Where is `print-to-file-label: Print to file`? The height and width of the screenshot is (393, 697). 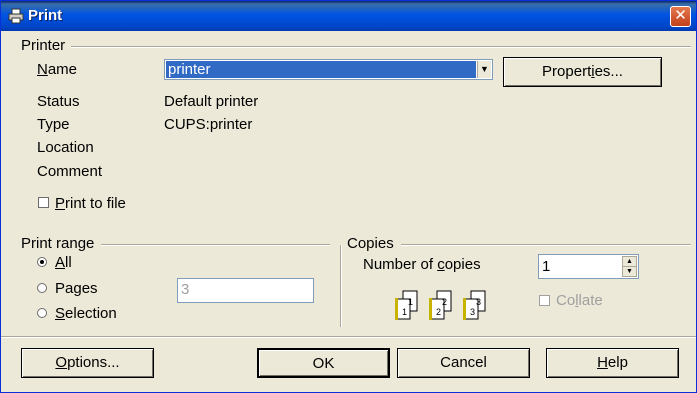
print-to-file-label: Print to file is located at coordinates (90, 203).